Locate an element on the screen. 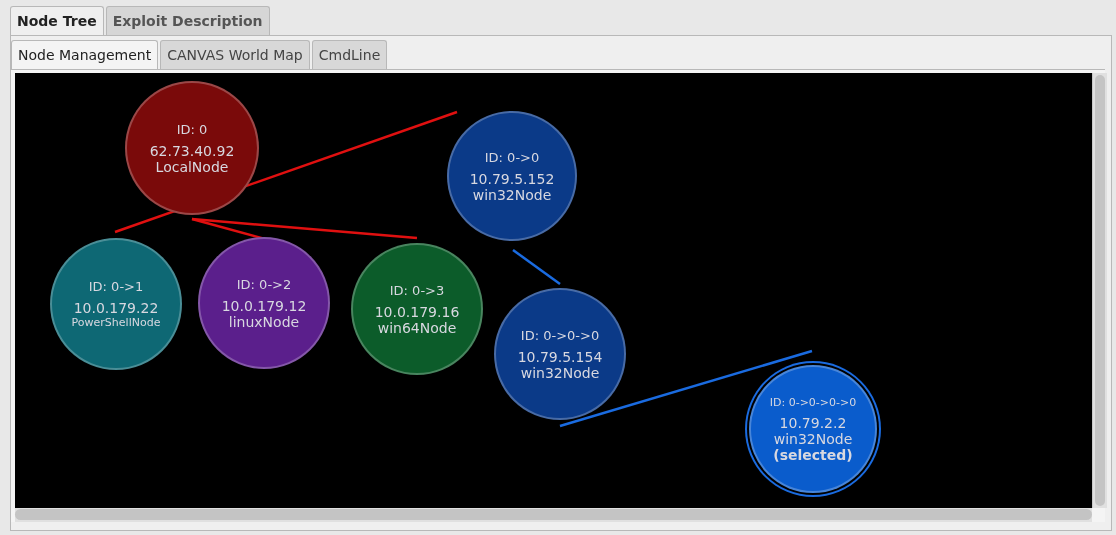 The height and width of the screenshot is (535, 1116). network-node: ID: 0->3 10.0.179.16 win64Node is located at coordinates (417, 309).